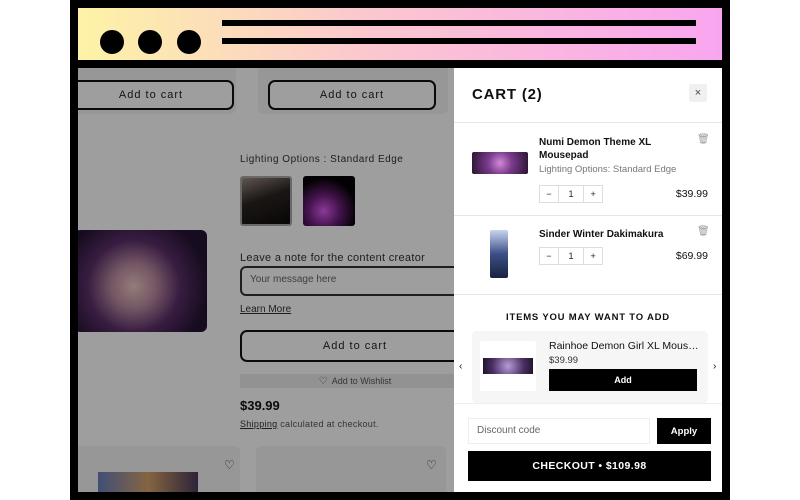 The image size is (800, 500). What do you see at coordinates (614, 234) in the screenshot?
I see `cart-item-name: Sinder Winter Dakimakura` at bounding box center [614, 234].